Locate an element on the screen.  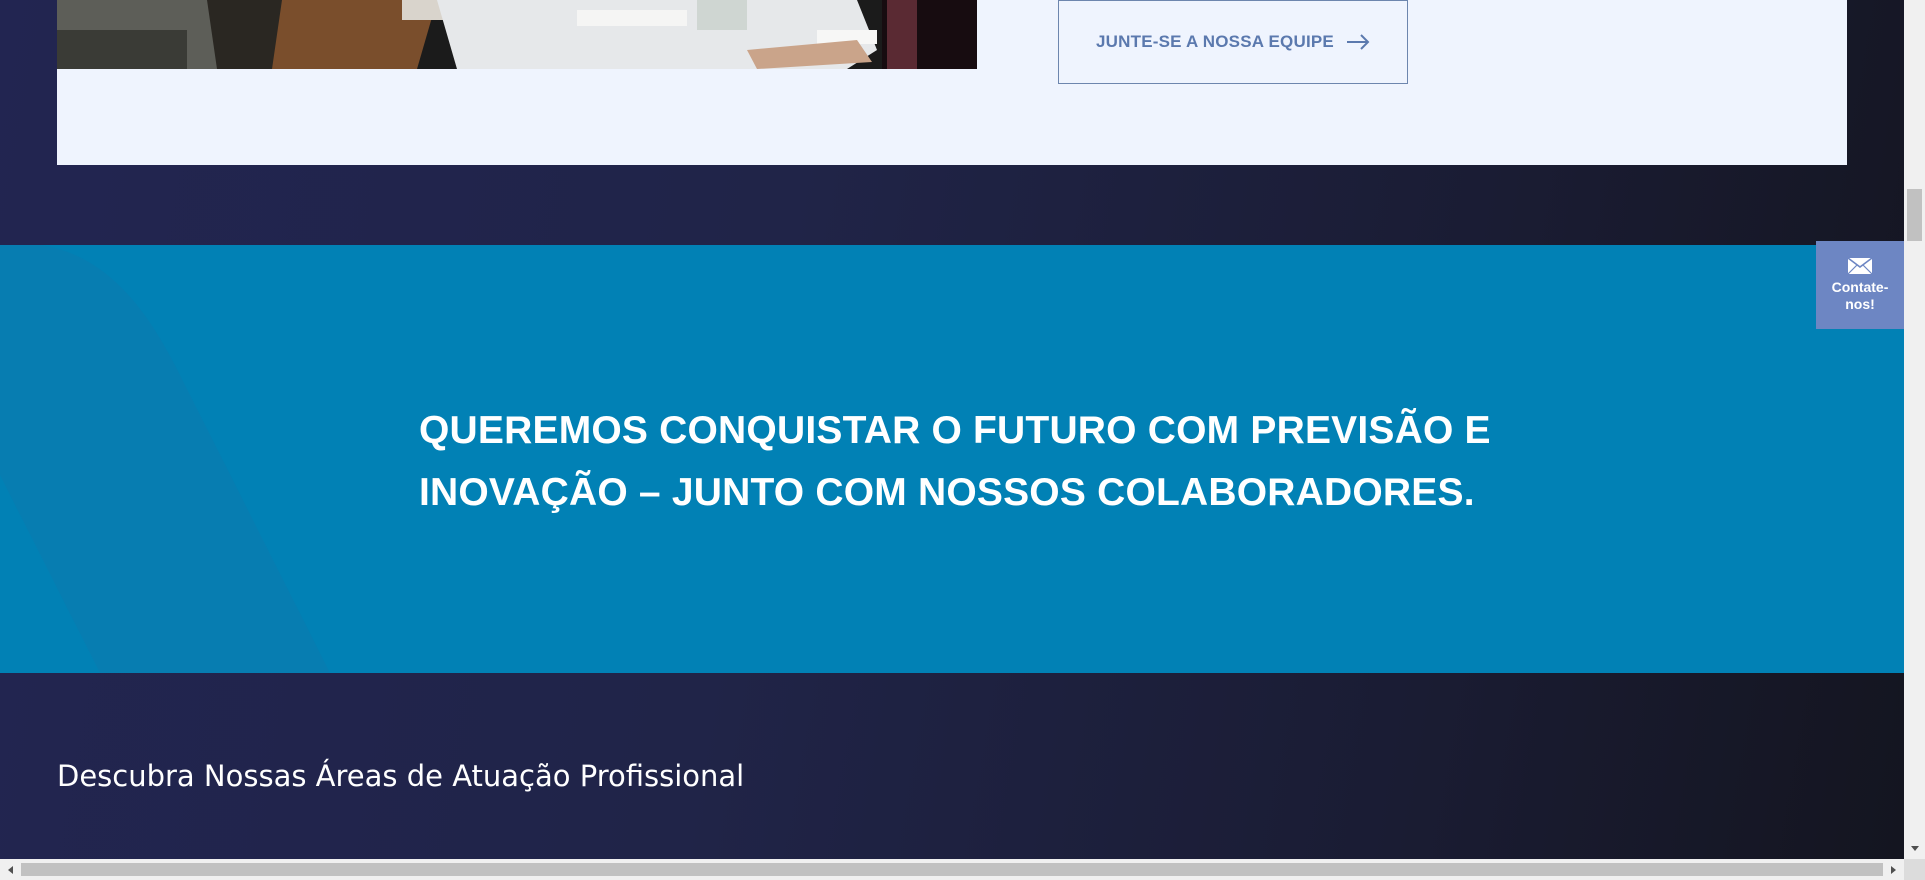
vertical-scrollbar-thumb is located at coordinates (1914, 215).